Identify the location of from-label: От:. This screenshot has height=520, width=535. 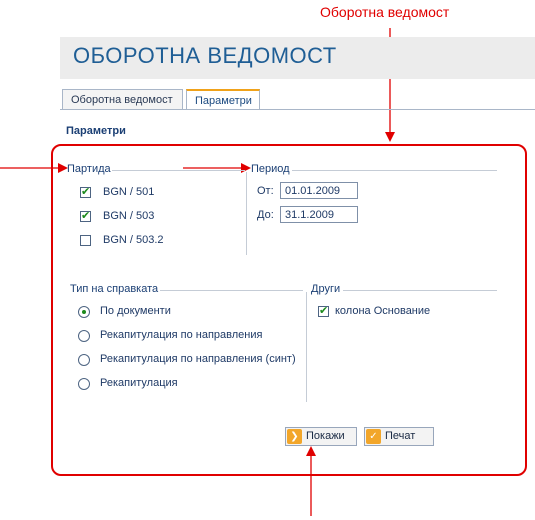
(265, 191).